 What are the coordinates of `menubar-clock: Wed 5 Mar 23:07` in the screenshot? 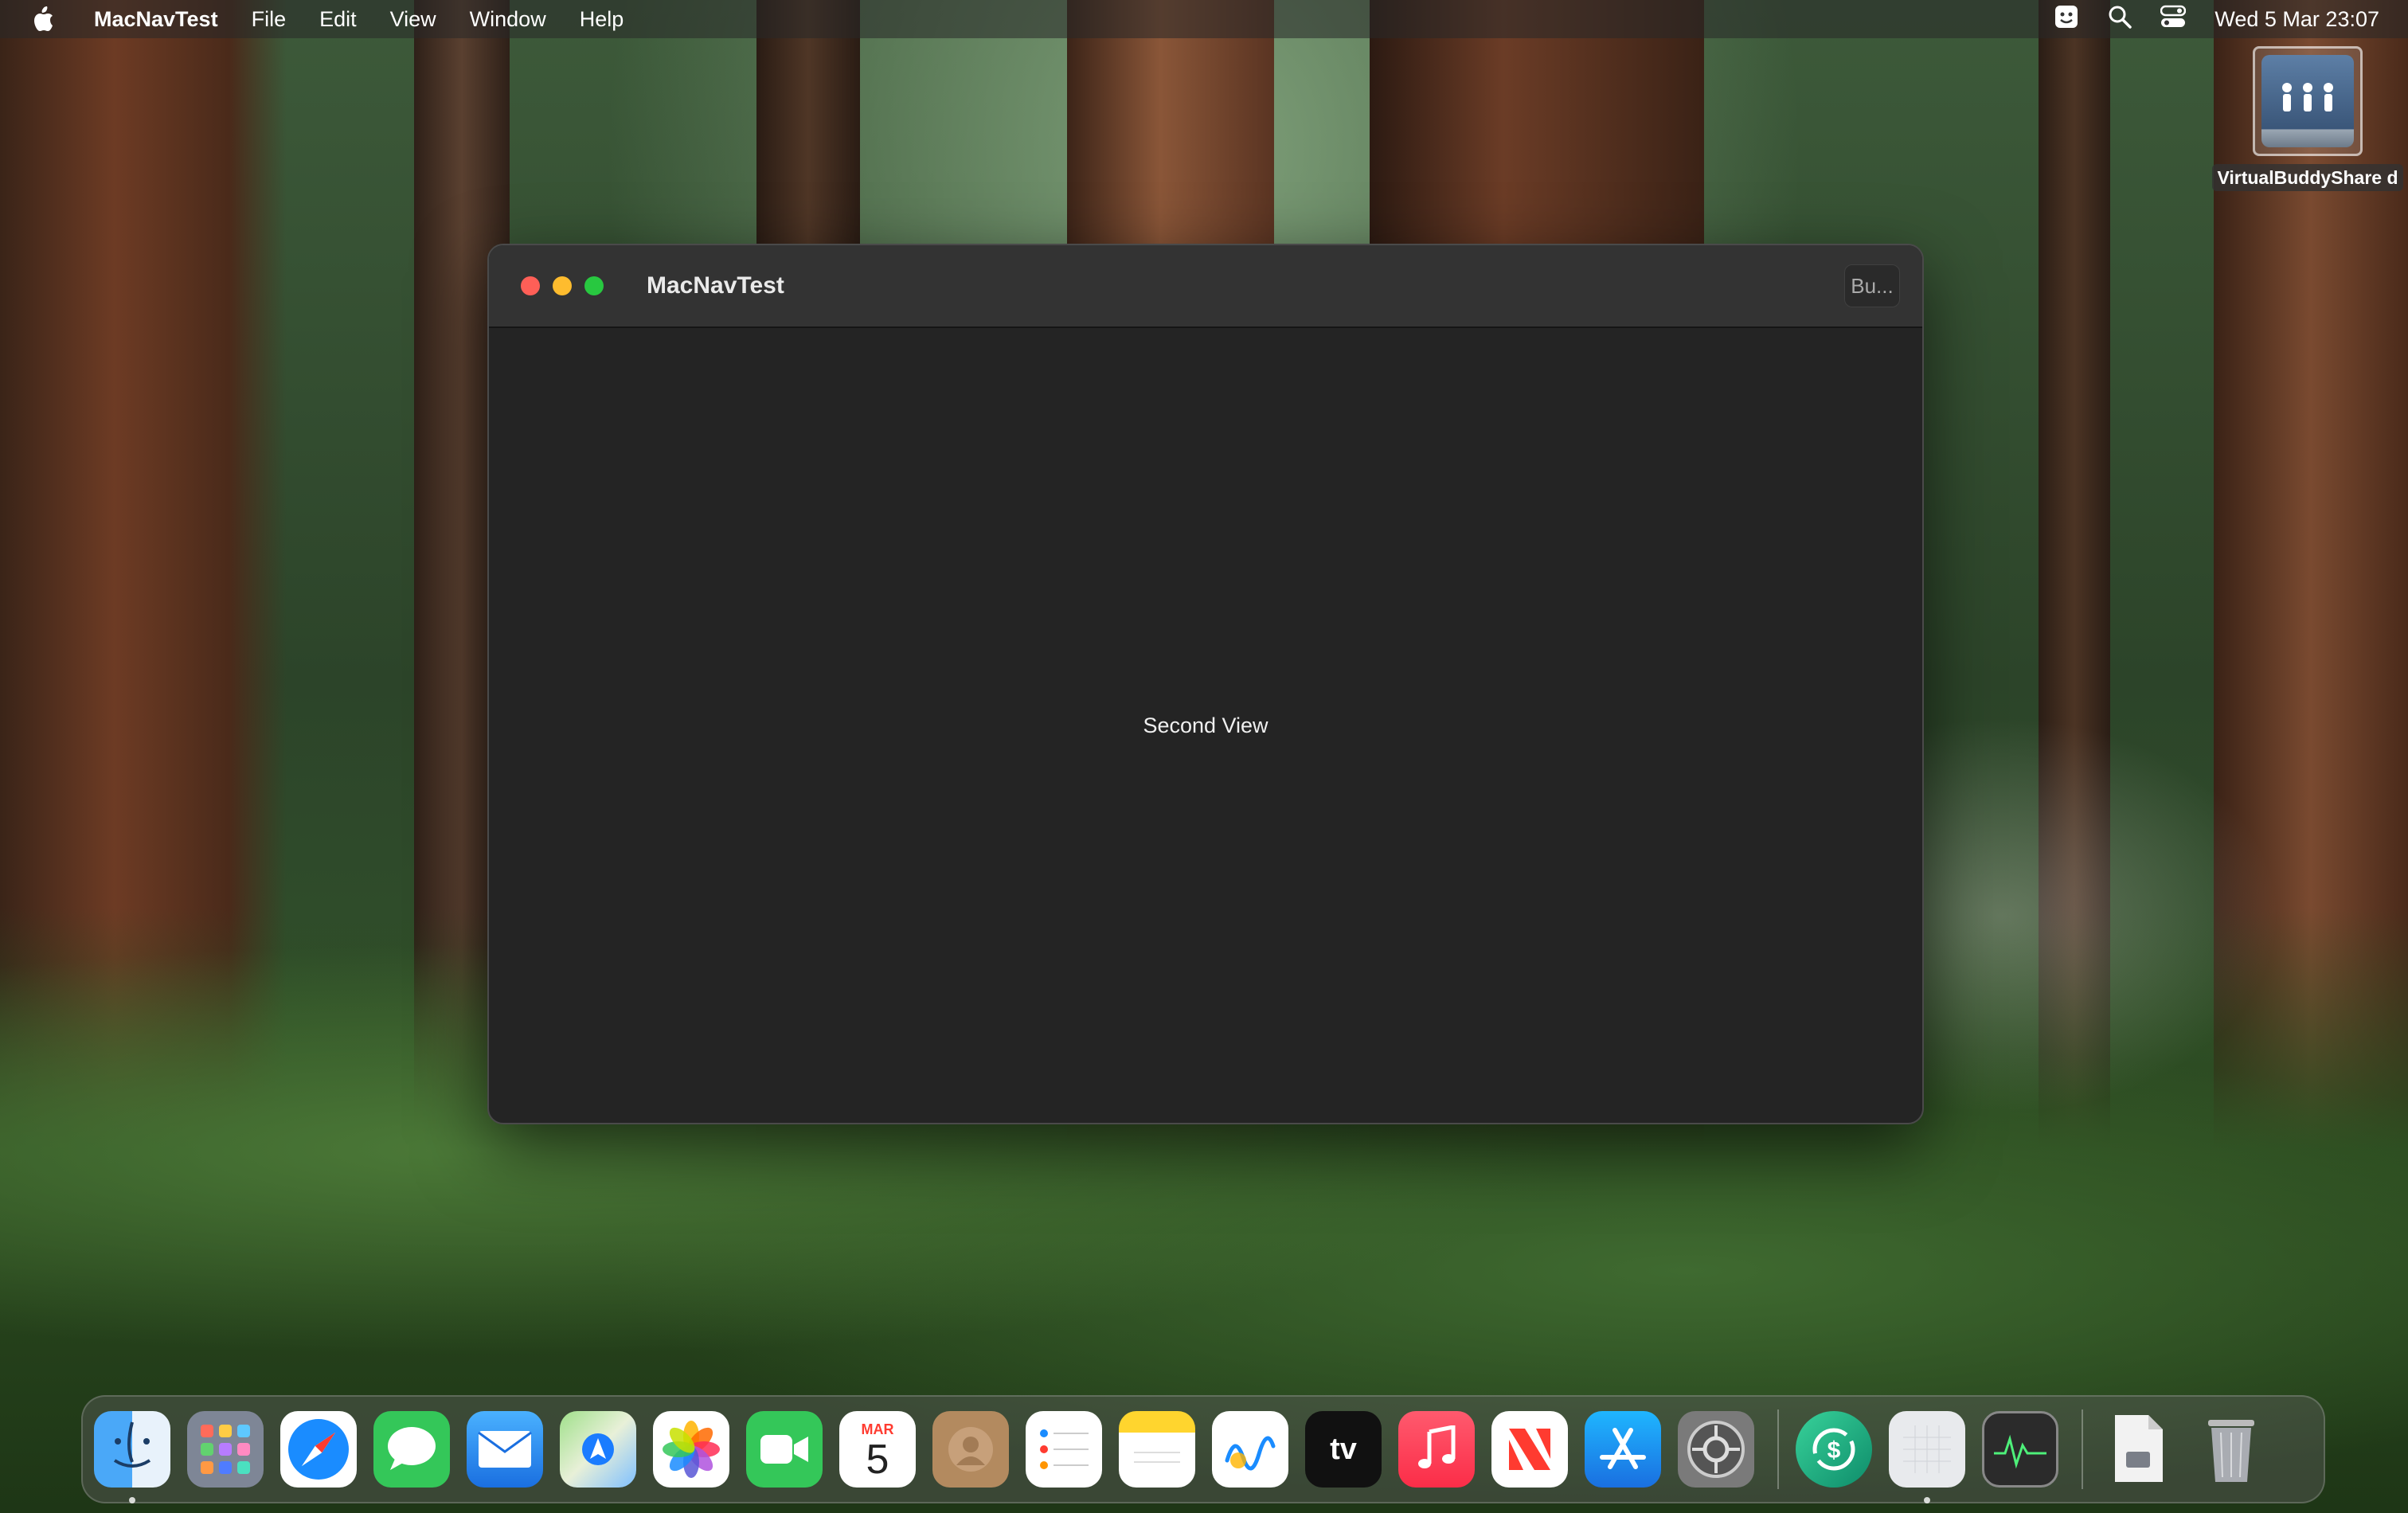 It's located at (2296, 19).